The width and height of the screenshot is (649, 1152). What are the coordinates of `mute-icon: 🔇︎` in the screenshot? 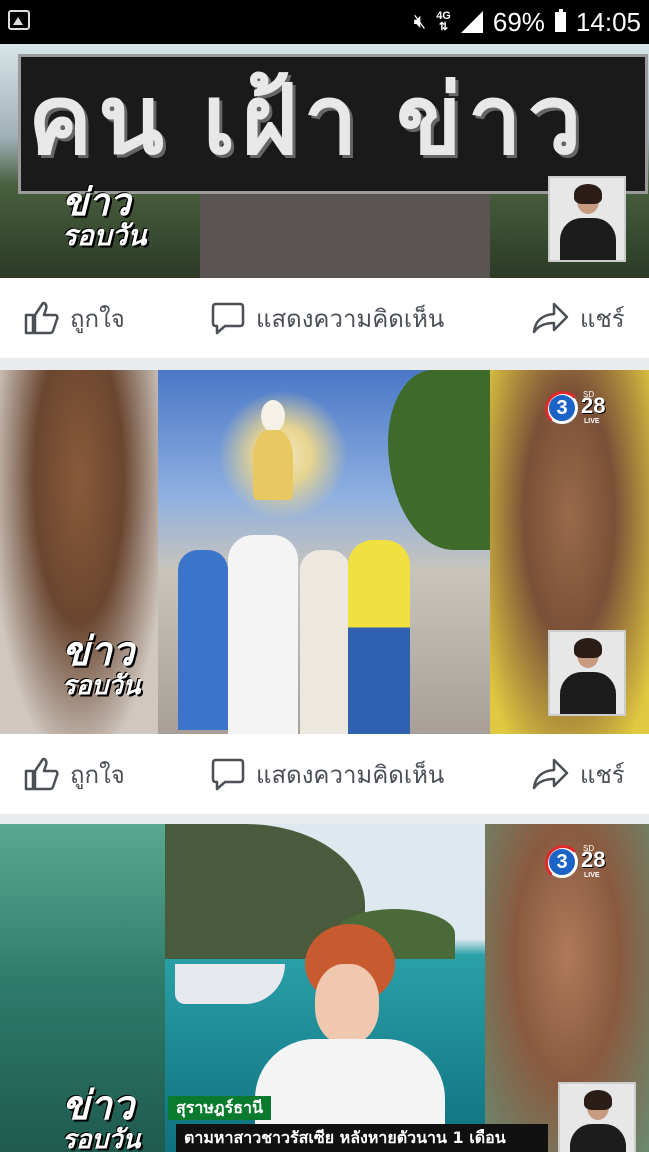 It's located at (420, 21).